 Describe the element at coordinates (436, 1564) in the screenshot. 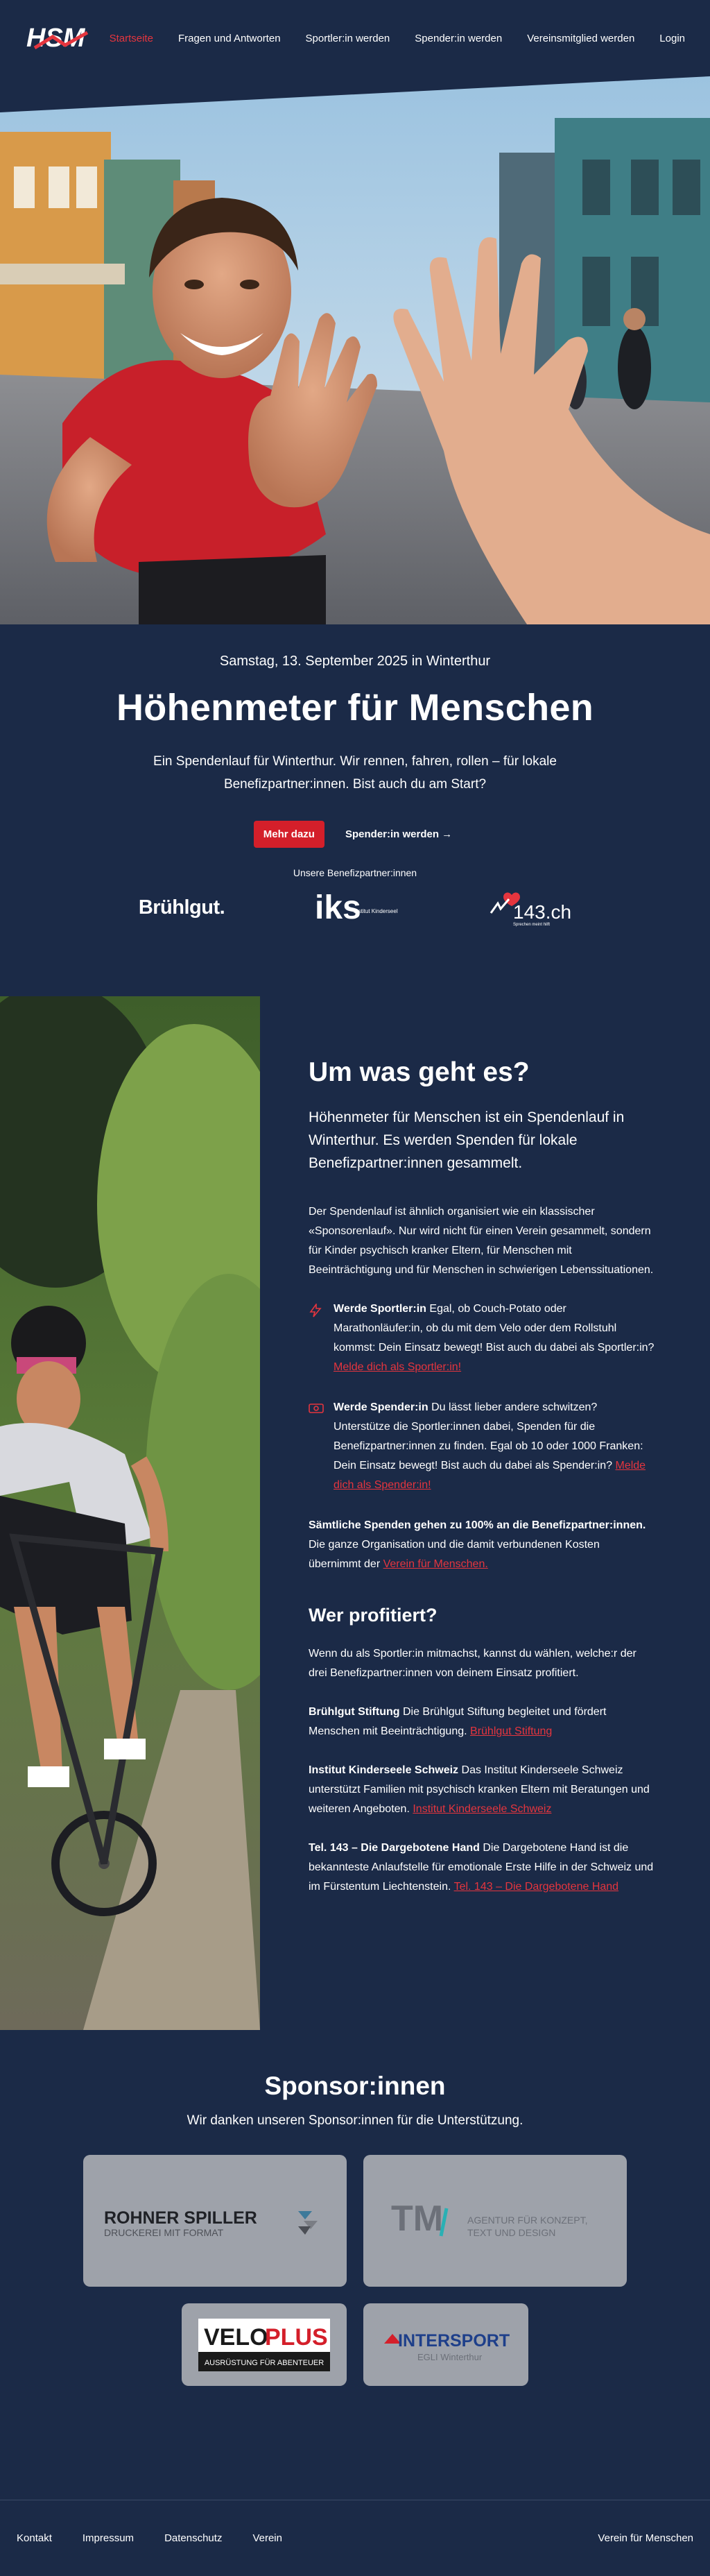

I see `association-link: Verein für Menschen.` at that location.